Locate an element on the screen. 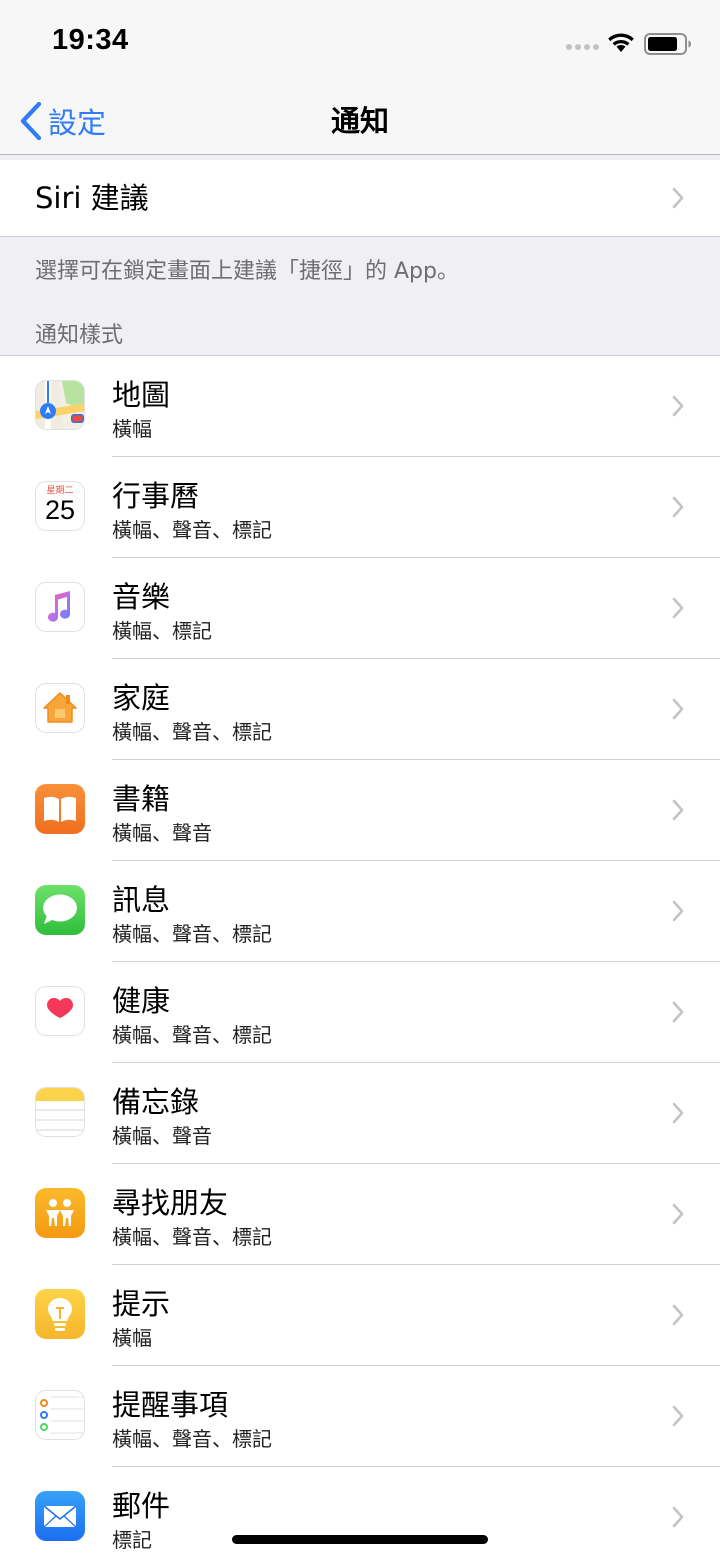 The height and width of the screenshot is (1568, 720). app-row-messages: 訊息 橫幅、聲音、標記 is located at coordinates (360, 911).